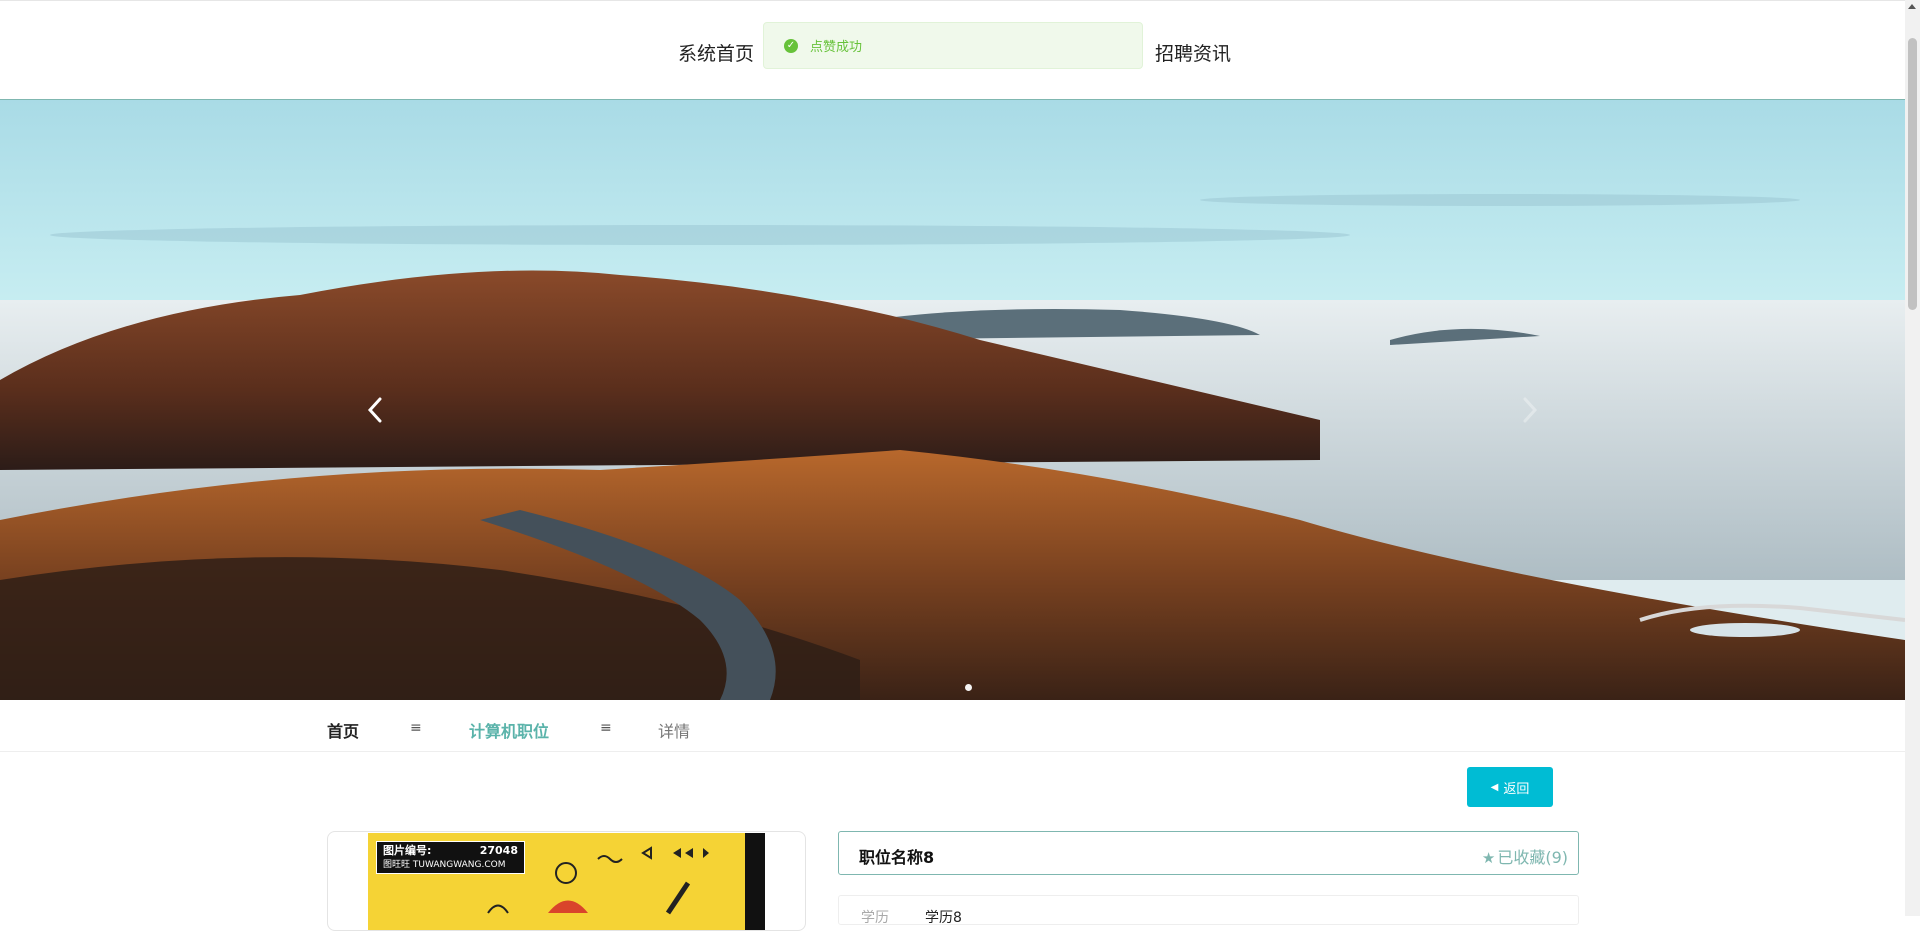 This screenshot has width=1920, height=931. I want to click on breadcrumb-category: 计算机职位, so click(509, 730).